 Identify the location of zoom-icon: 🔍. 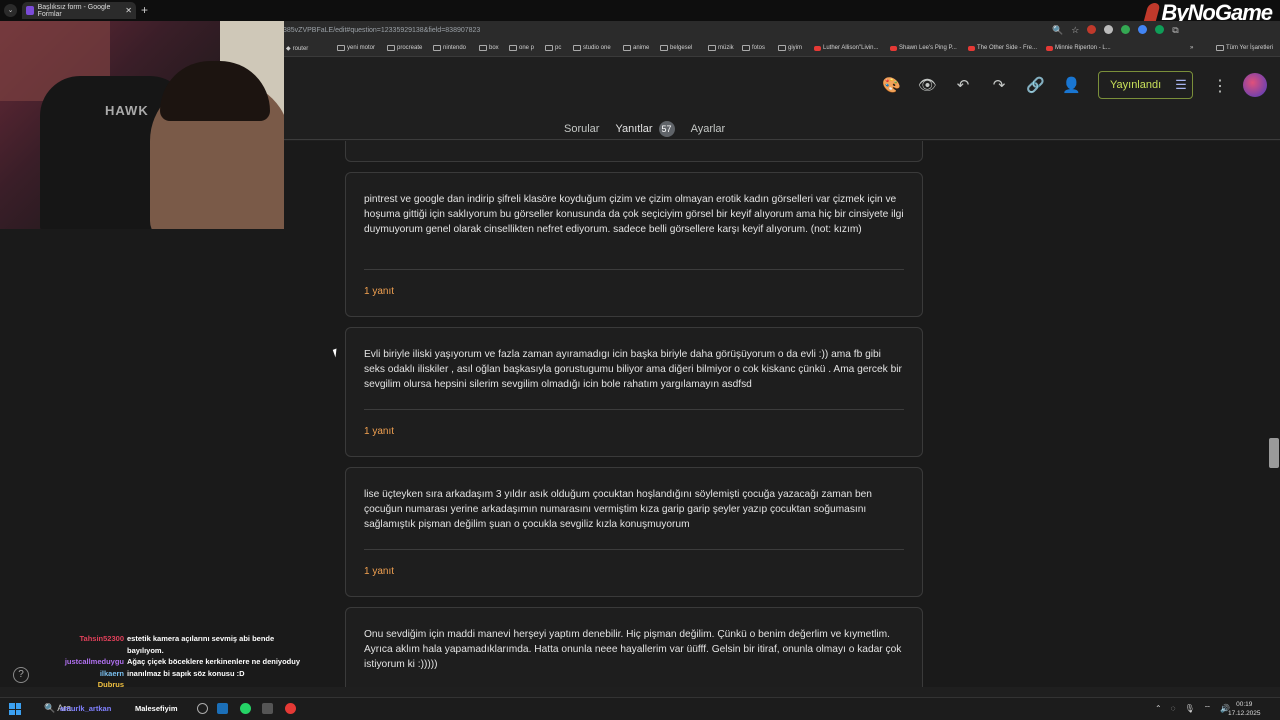
(1057, 30).